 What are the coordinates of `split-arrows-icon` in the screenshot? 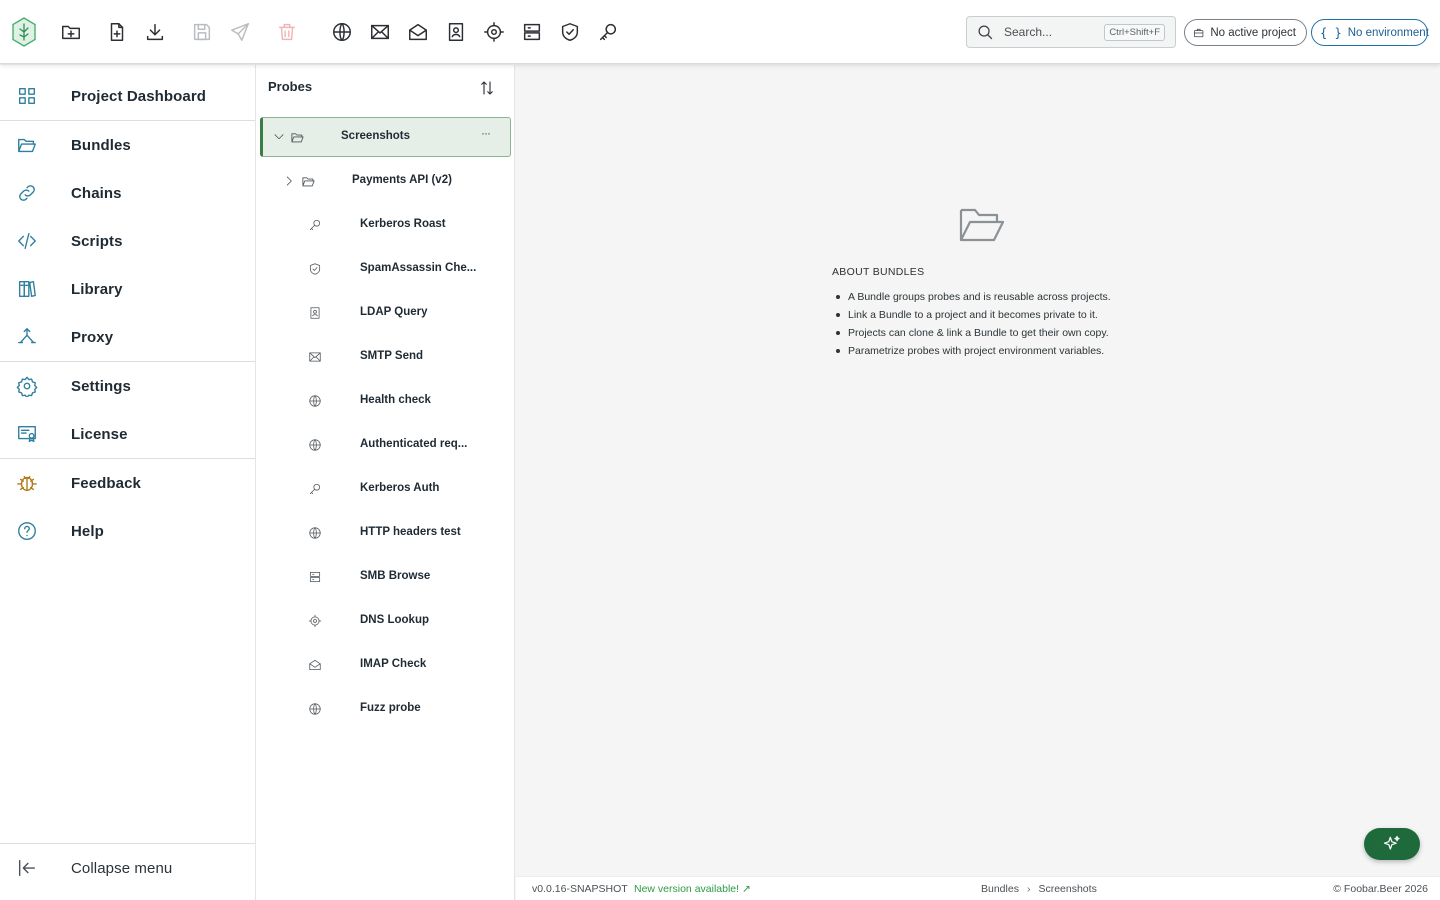 It's located at (27, 337).